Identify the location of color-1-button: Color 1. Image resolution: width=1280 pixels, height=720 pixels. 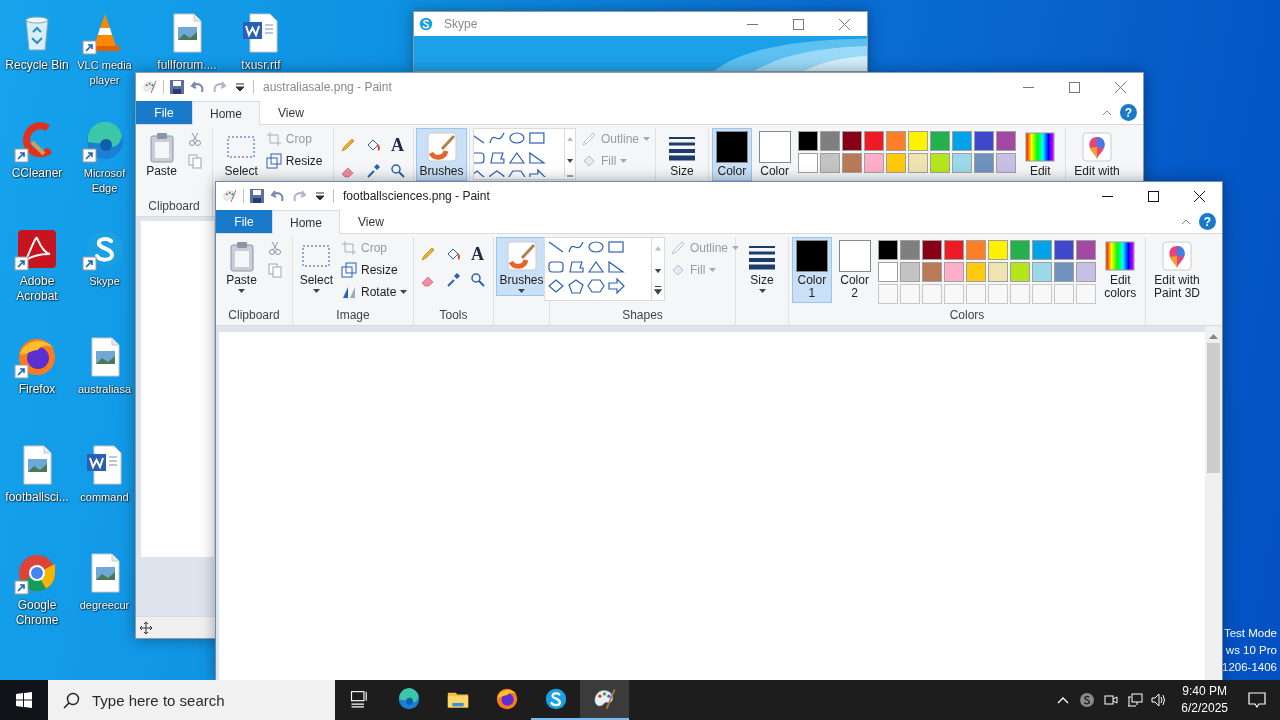
(812, 270).